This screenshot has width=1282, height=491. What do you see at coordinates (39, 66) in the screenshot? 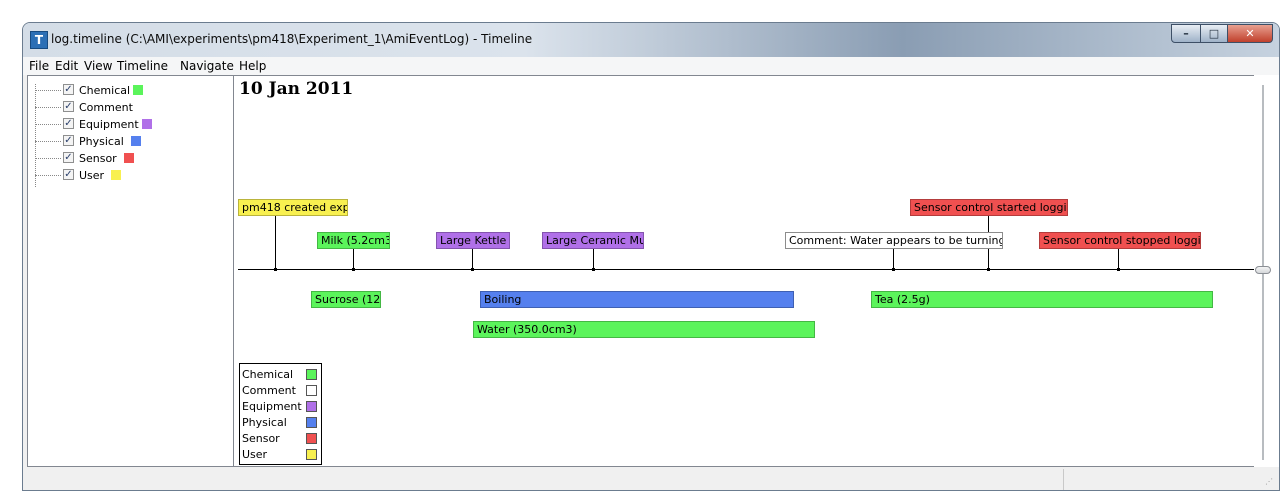
I see `menu-file: File` at bounding box center [39, 66].